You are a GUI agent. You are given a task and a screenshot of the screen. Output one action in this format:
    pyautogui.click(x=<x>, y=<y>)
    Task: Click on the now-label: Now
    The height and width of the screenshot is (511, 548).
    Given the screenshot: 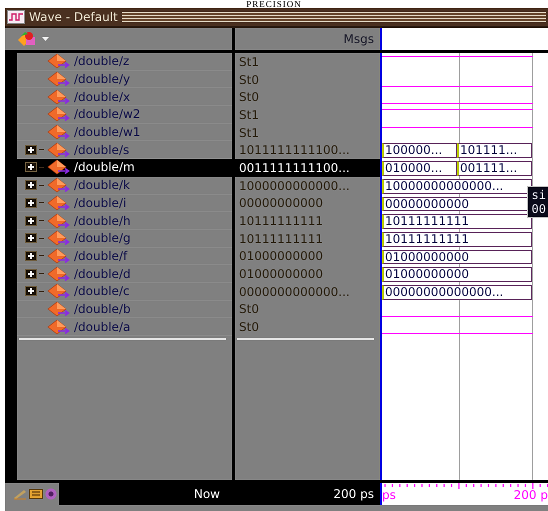 What is the action you would take?
    pyautogui.click(x=207, y=494)
    